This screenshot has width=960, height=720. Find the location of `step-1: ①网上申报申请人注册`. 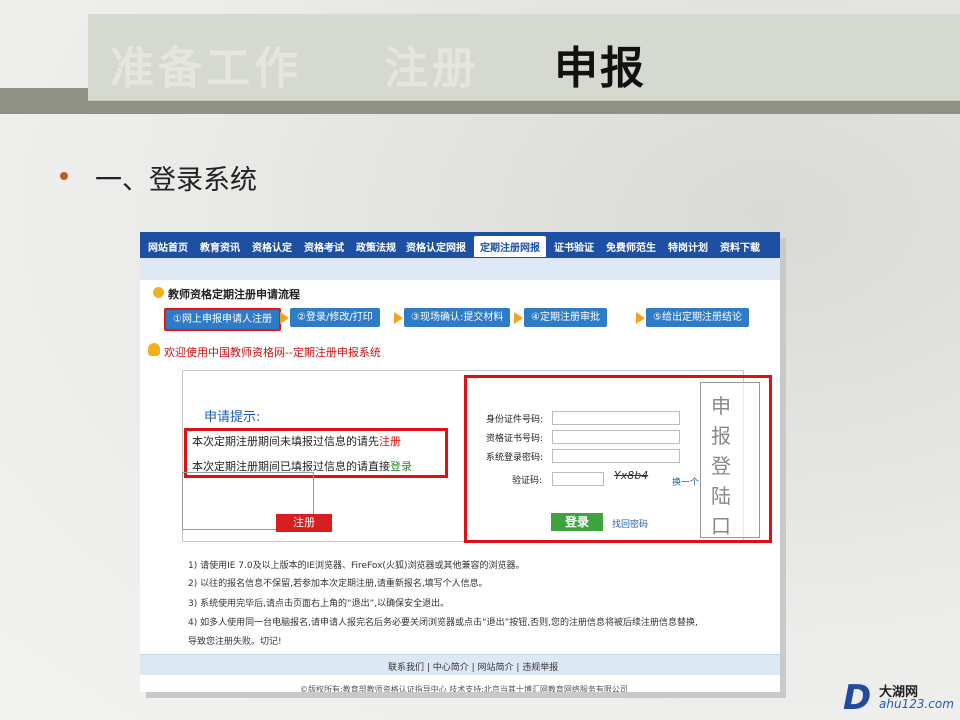

step-1: ①网上申报申请人注册 is located at coordinates (222, 319).